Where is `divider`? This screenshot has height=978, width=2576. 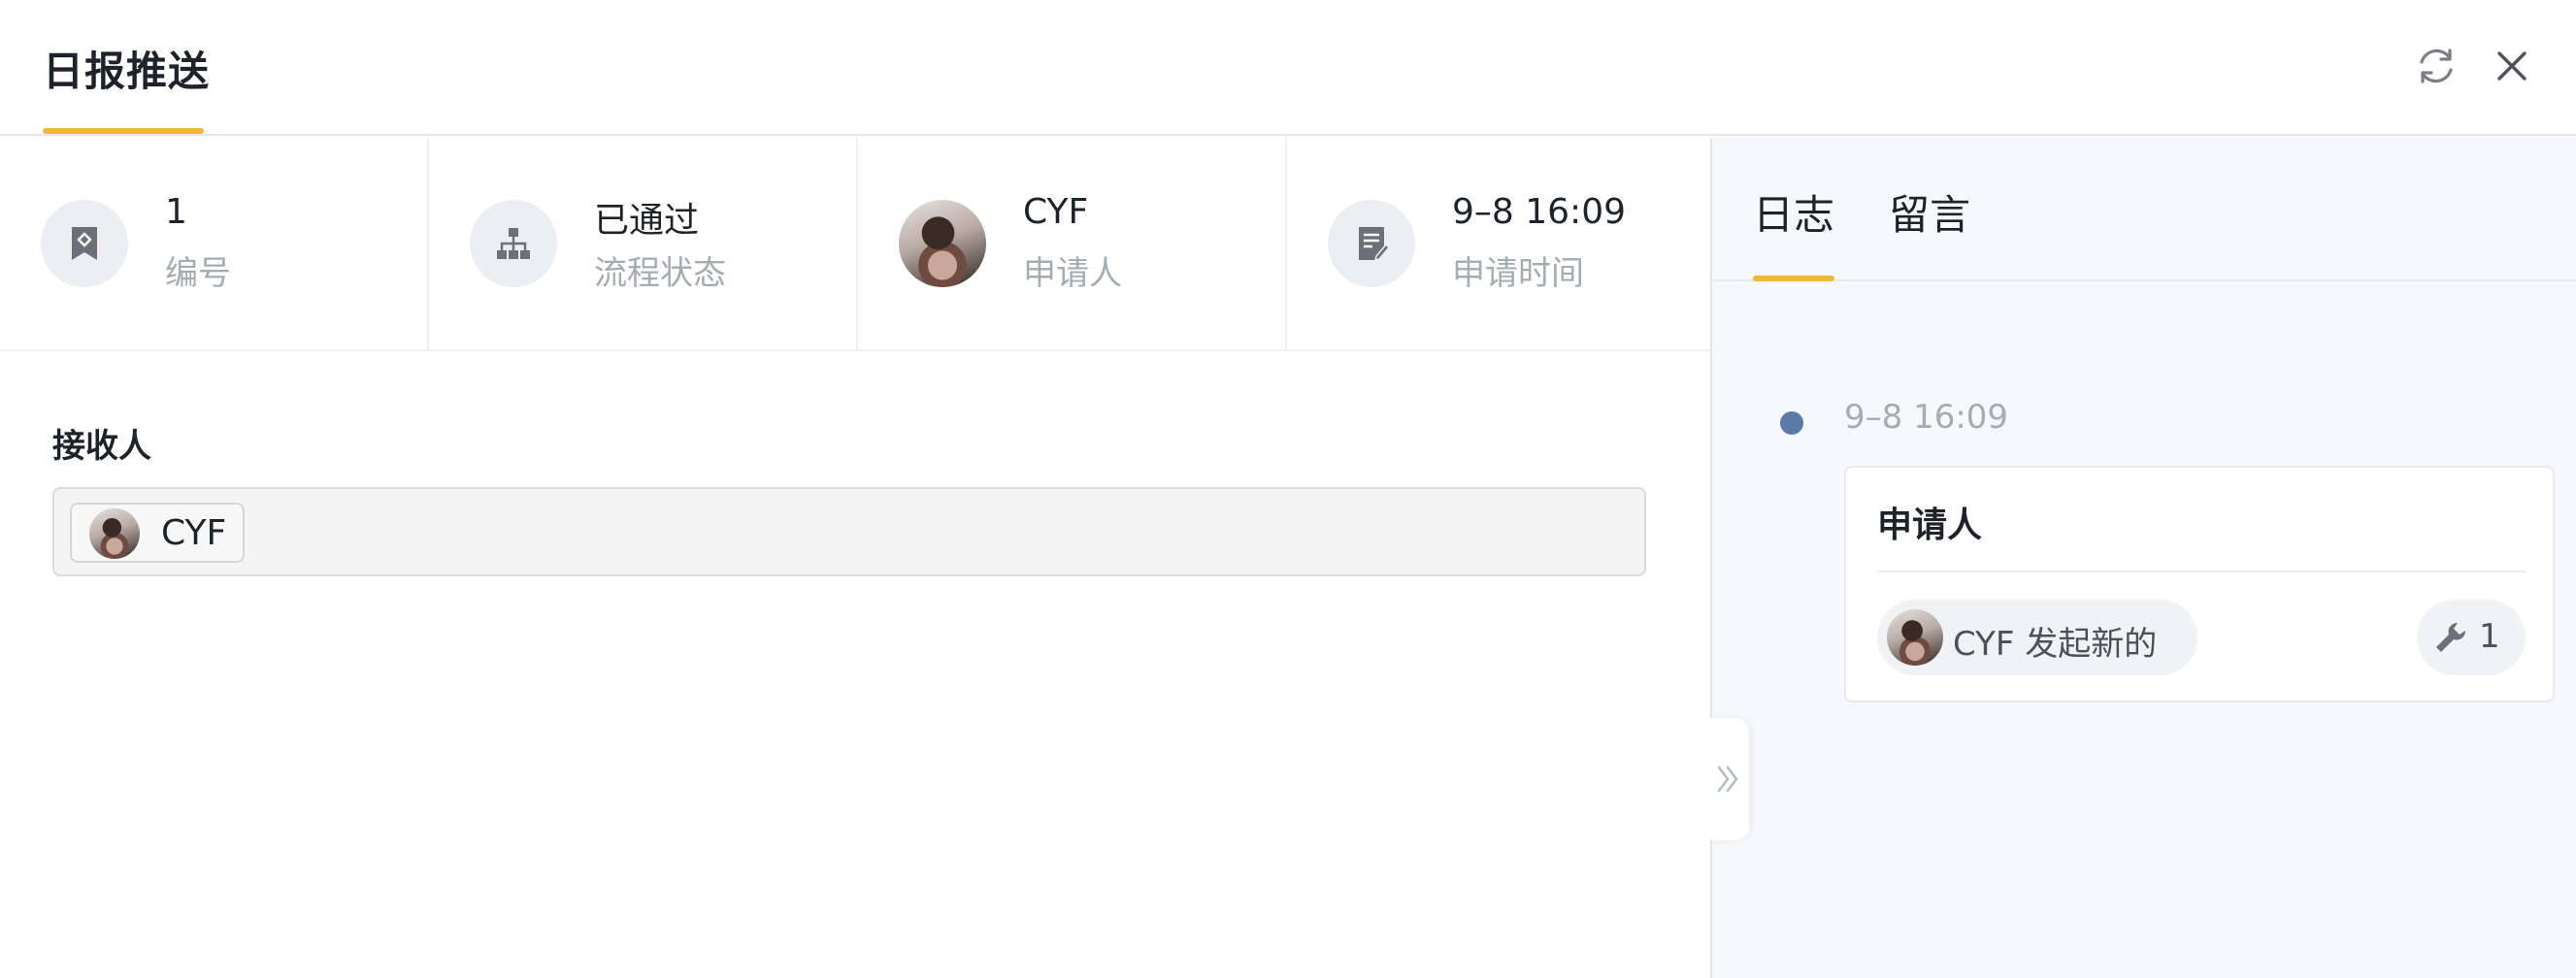 divider is located at coordinates (2201, 571).